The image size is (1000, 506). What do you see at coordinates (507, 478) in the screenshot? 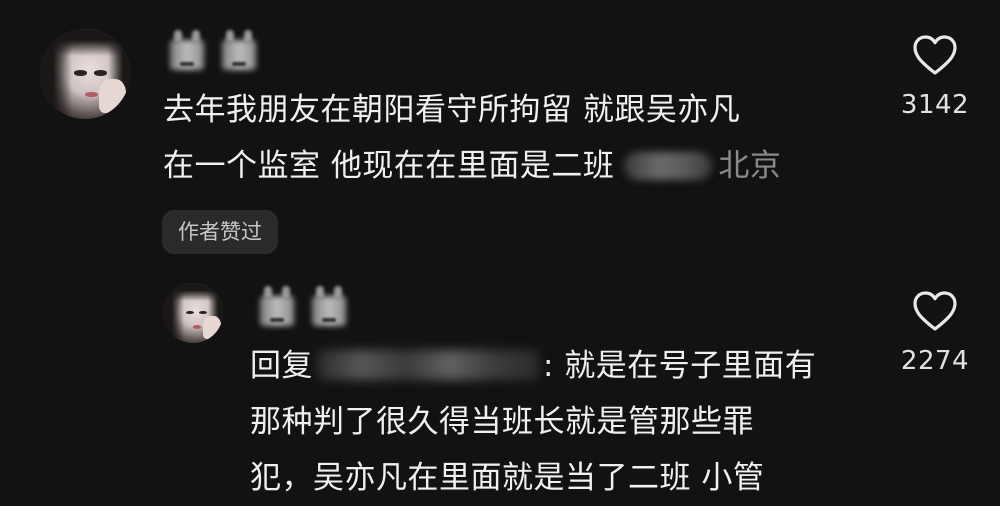
I see `comment-line: 犯，吴亦凡在里面就是当了二班 小管` at bounding box center [507, 478].